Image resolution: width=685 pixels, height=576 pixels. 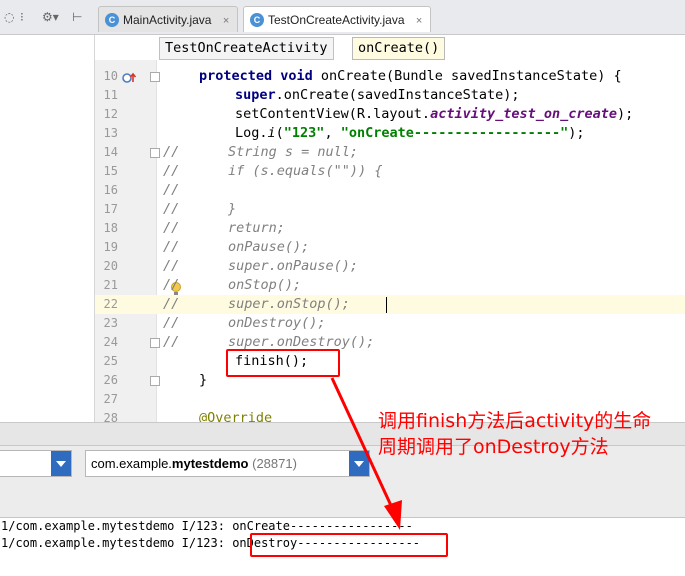 What do you see at coordinates (110, 209) in the screenshot?
I see `line-number: 17` at bounding box center [110, 209].